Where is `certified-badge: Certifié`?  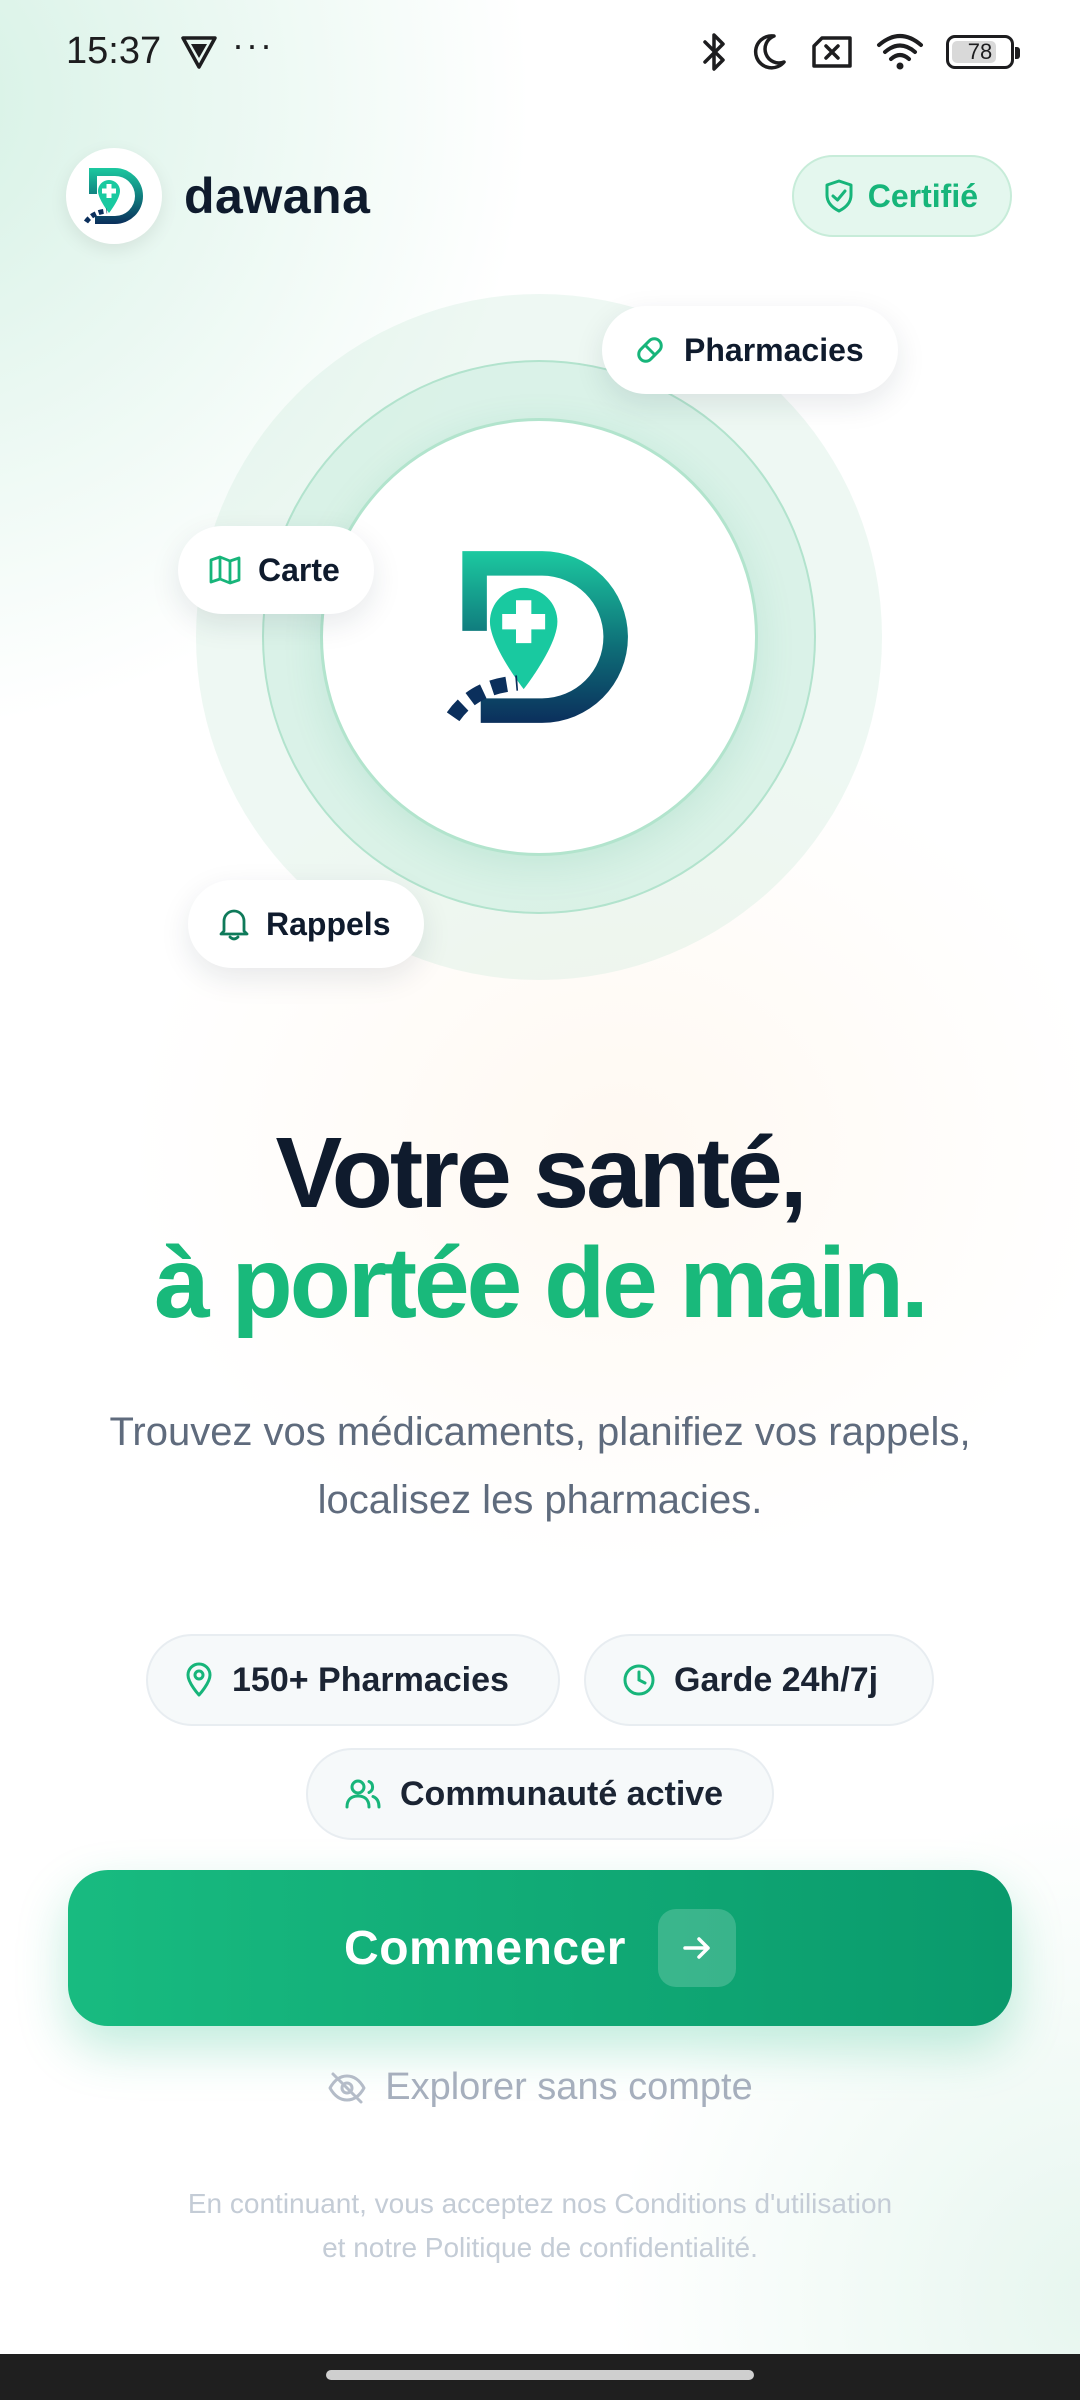
certified-badge: Certifié is located at coordinates (901, 196).